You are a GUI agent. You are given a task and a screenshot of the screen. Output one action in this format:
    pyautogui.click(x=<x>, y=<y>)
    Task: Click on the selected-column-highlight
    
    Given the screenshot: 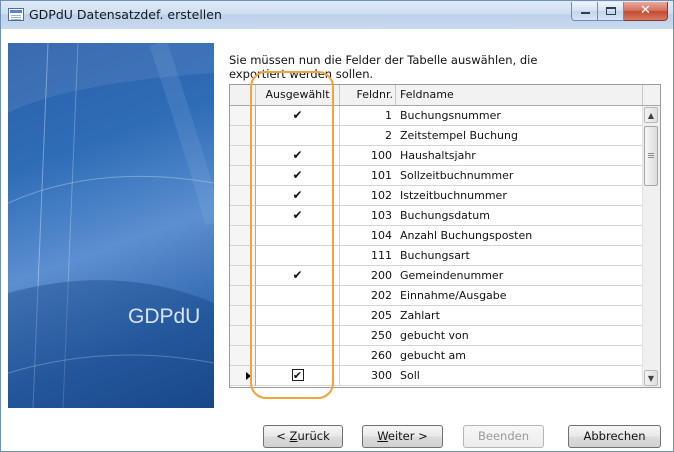 What is the action you would take?
    pyautogui.click(x=292, y=235)
    